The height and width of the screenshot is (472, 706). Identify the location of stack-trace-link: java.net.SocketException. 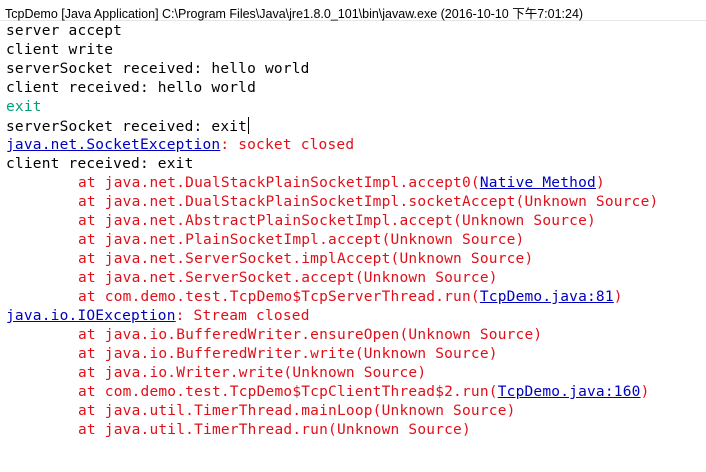
(113, 145).